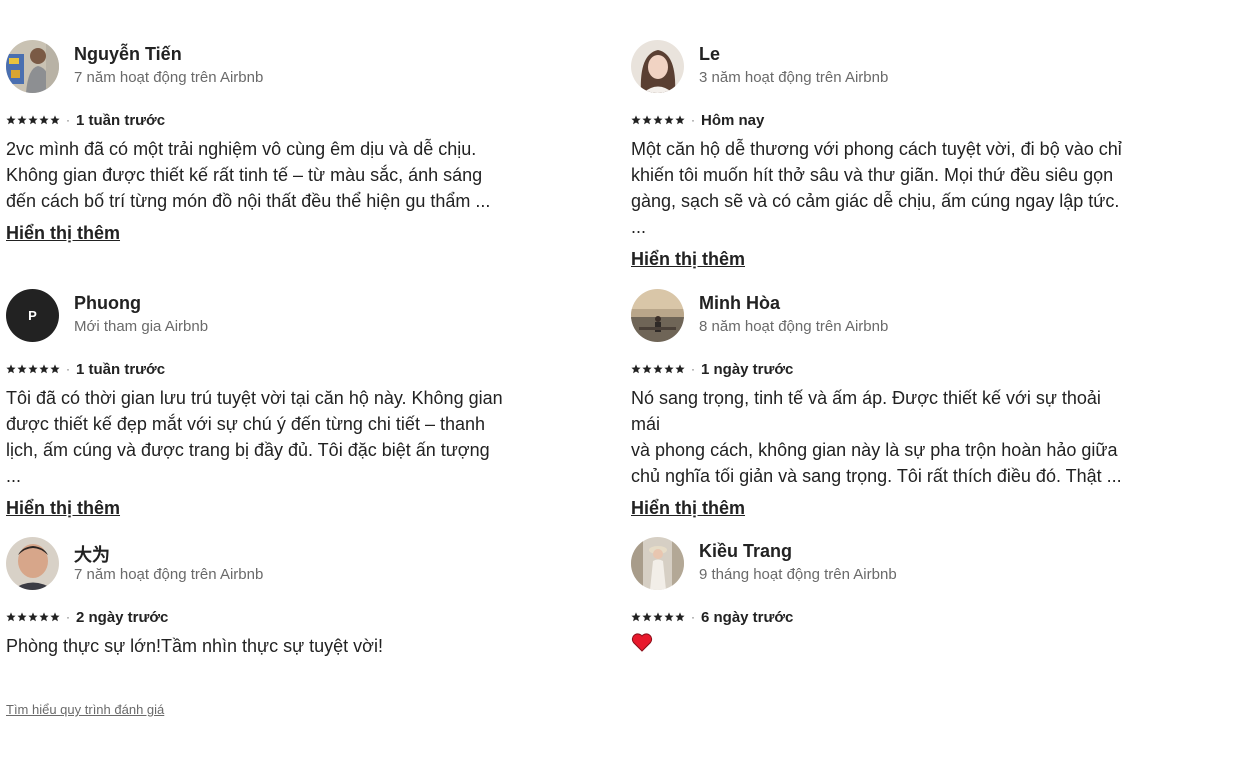 The width and height of the screenshot is (1239, 766). Describe the element at coordinates (122, 617) in the screenshot. I see `review-date: 2 ngày trước` at that location.